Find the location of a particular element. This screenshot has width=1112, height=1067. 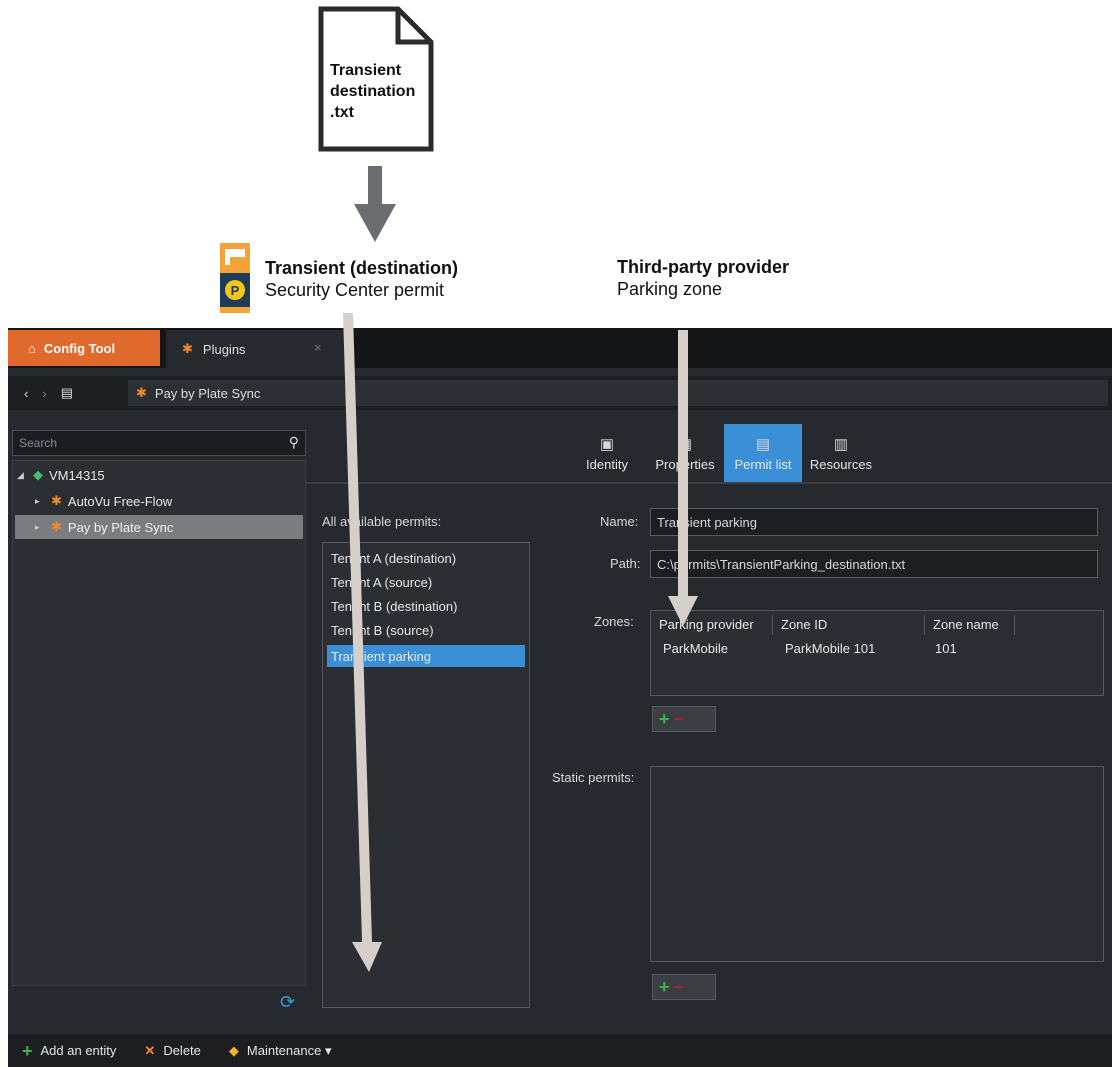

list-item: Tenant B (source) is located at coordinates (426, 630).